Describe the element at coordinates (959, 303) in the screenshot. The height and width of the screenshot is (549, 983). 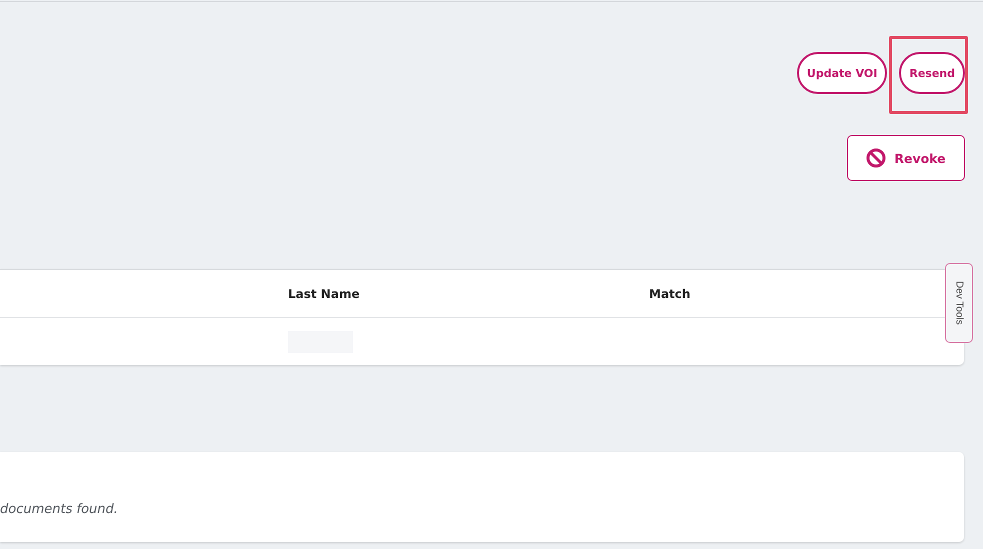
I see `dev-tools-tab: Dev Tools` at that location.